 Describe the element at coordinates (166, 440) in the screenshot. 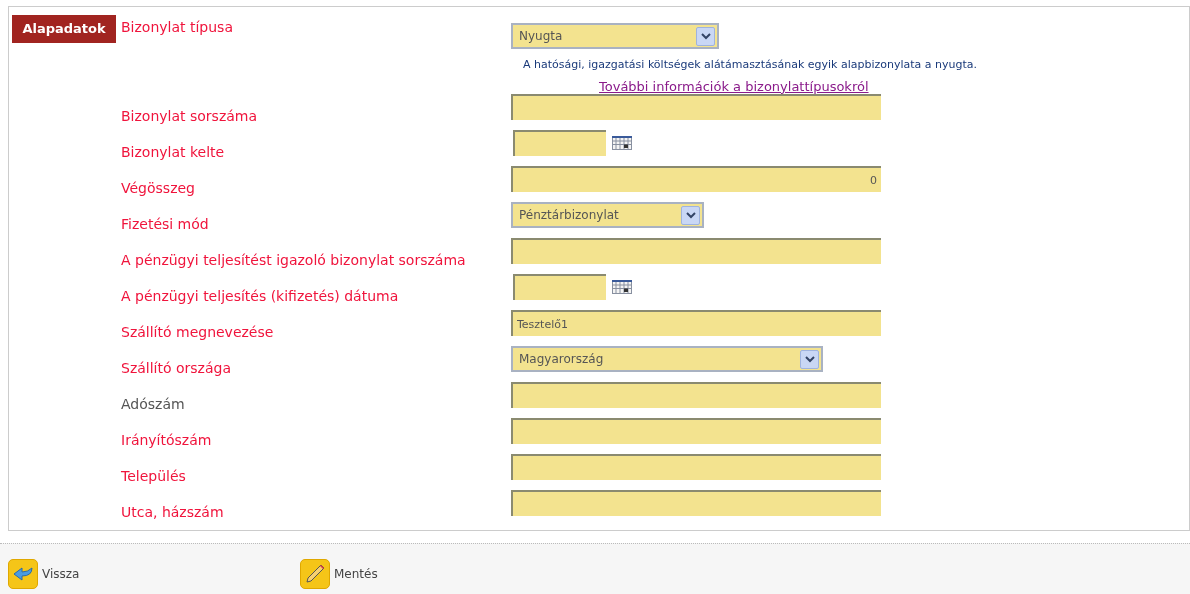

I see `field-label: Irányítószám` at that location.